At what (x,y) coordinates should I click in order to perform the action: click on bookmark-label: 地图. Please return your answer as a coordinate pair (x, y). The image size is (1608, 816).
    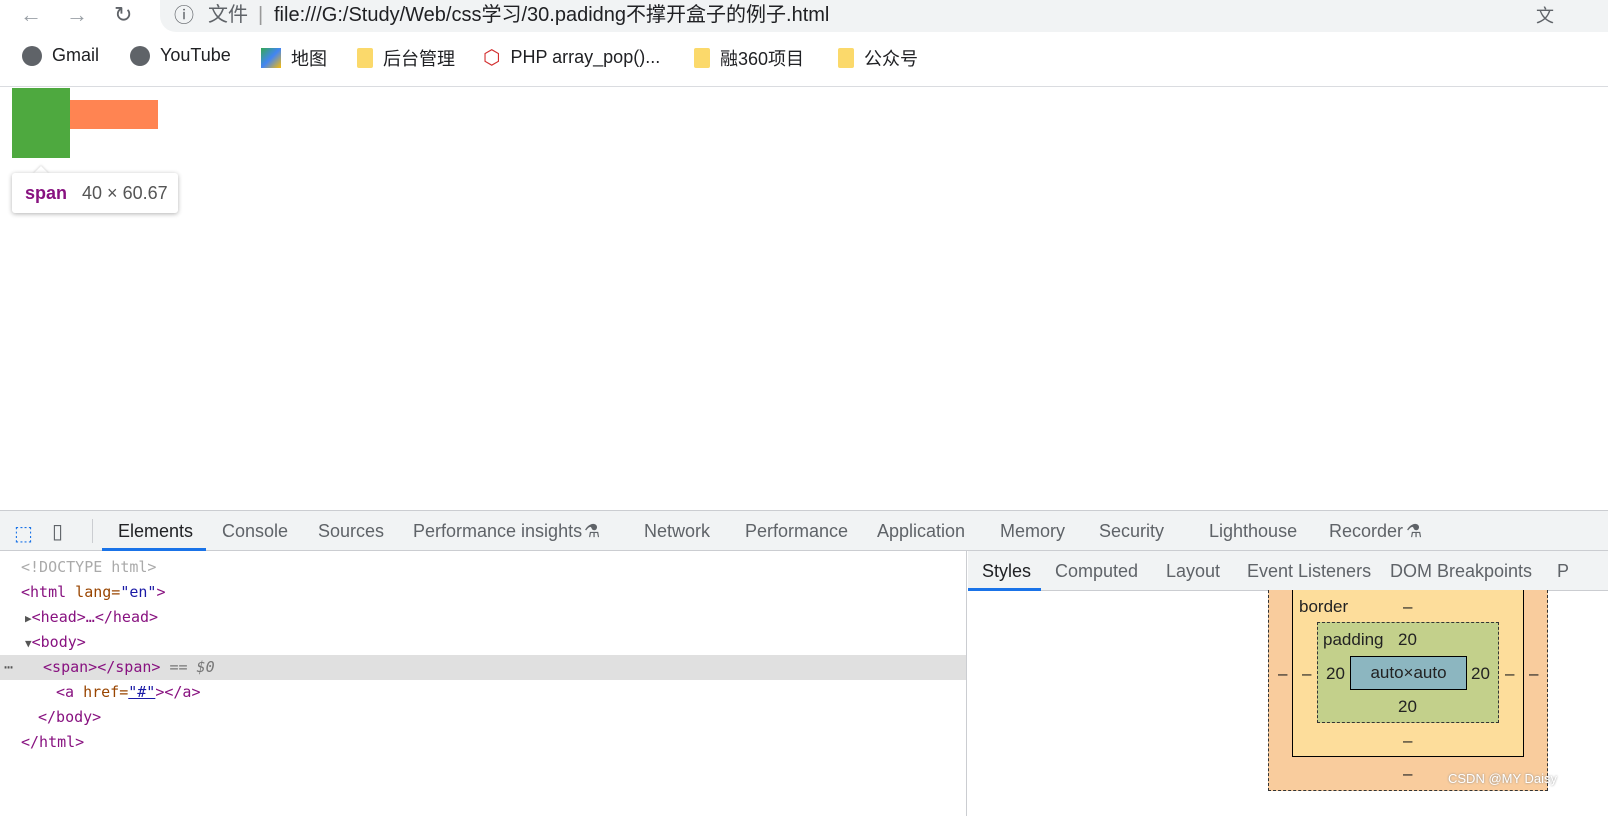
    Looking at the image, I should click on (309, 59).